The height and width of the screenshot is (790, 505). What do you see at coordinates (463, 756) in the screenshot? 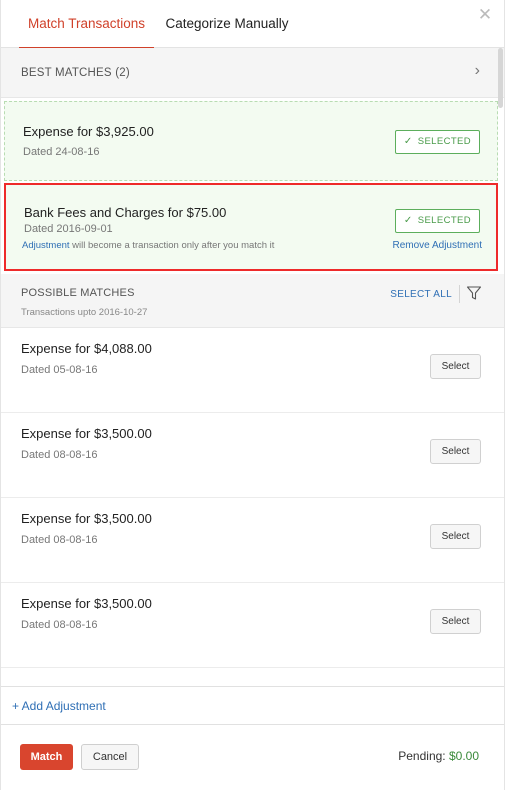
I see `pending-value: $0.00` at bounding box center [463, 756].